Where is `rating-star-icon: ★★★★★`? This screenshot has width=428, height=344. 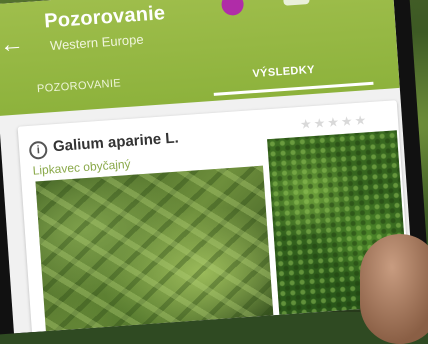 rating-star-icon: ★★★★★ is located at coordinates (334, 122).